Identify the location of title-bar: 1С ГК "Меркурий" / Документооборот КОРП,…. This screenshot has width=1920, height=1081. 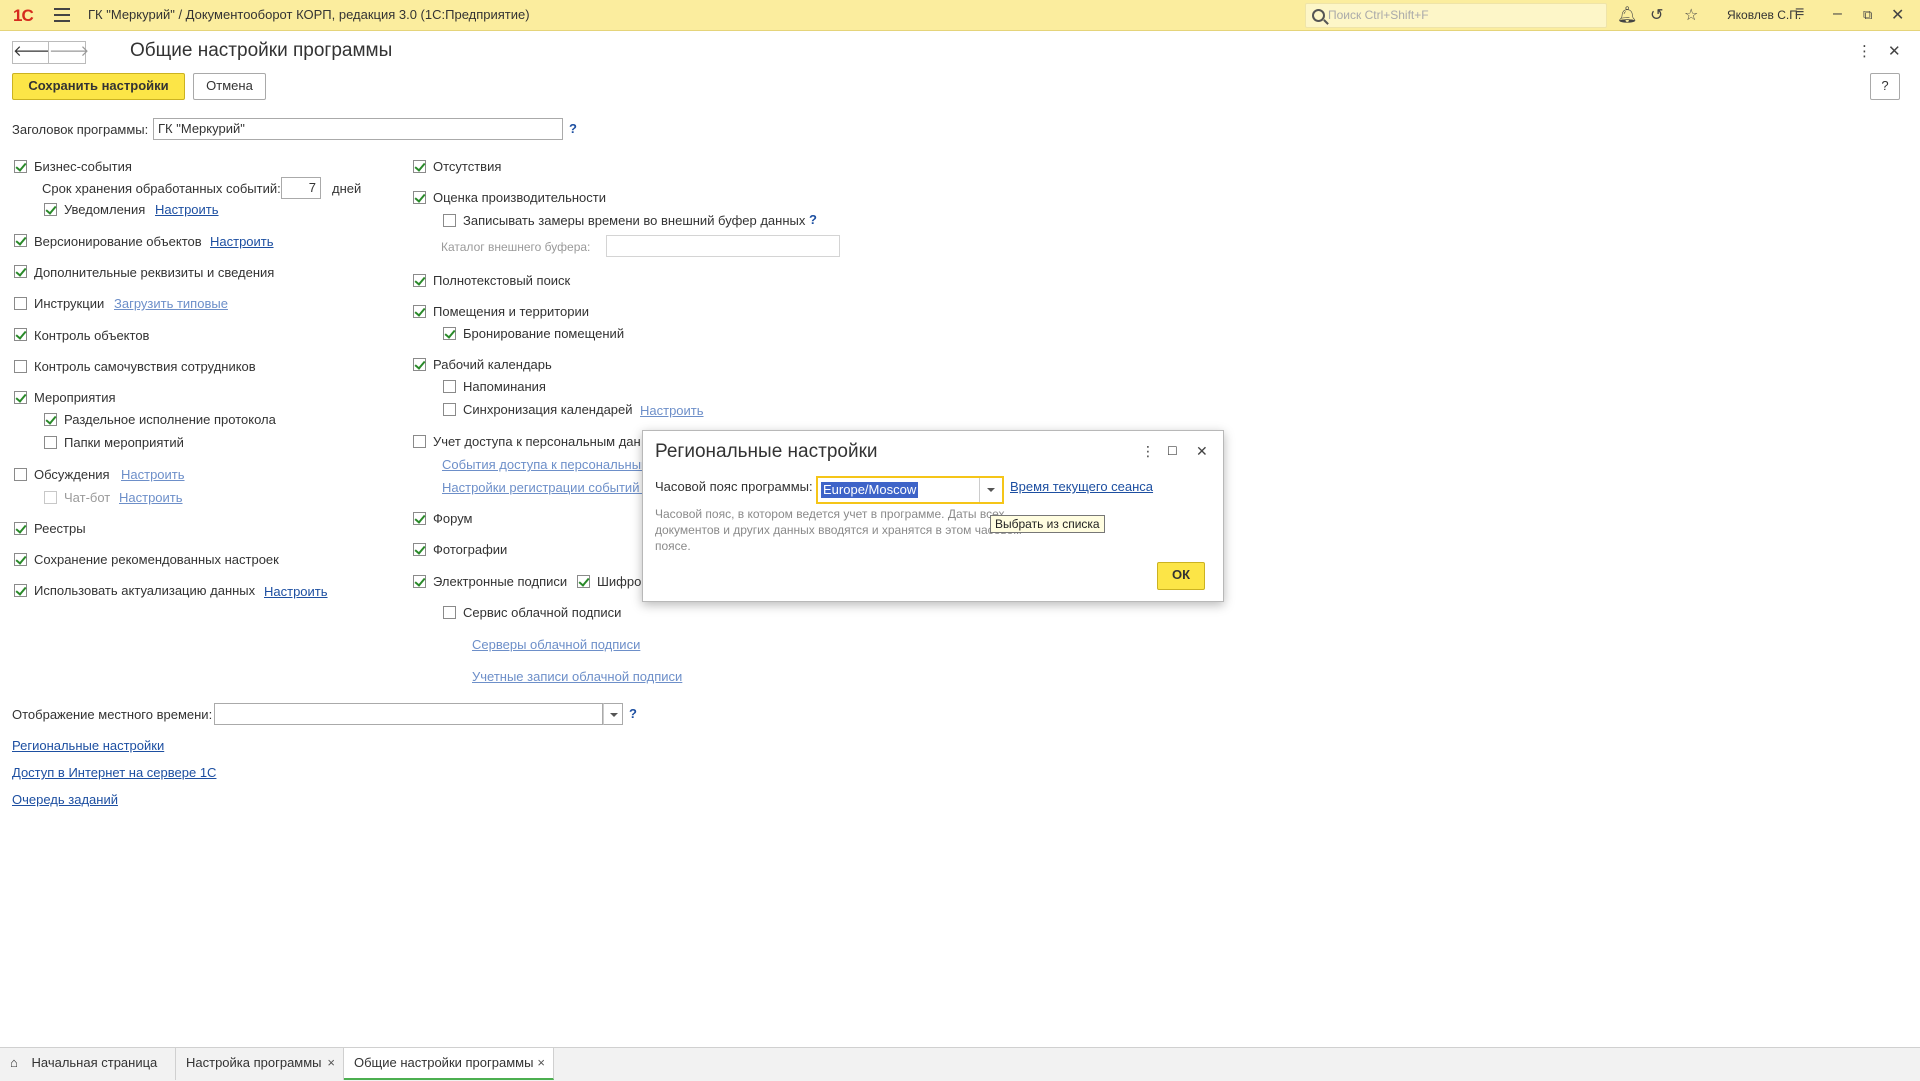
(960, 15).